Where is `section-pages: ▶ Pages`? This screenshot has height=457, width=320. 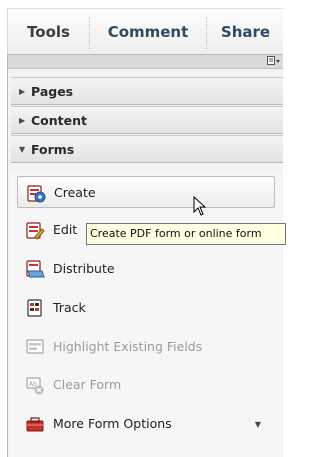 section-pages: ▶ Pages is located at coordinates (147, 91).